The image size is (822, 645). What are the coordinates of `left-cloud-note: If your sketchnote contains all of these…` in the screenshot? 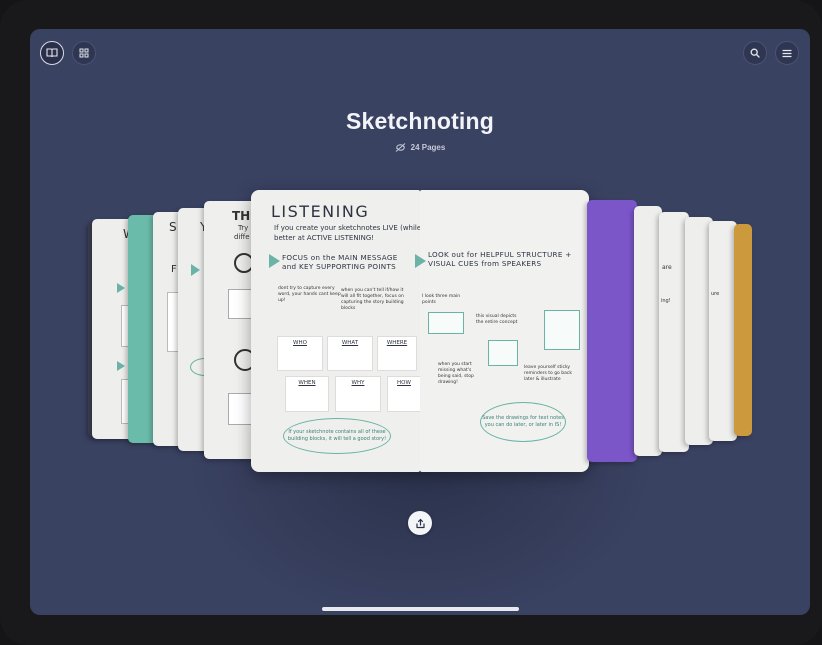 It's located at (337, 436).